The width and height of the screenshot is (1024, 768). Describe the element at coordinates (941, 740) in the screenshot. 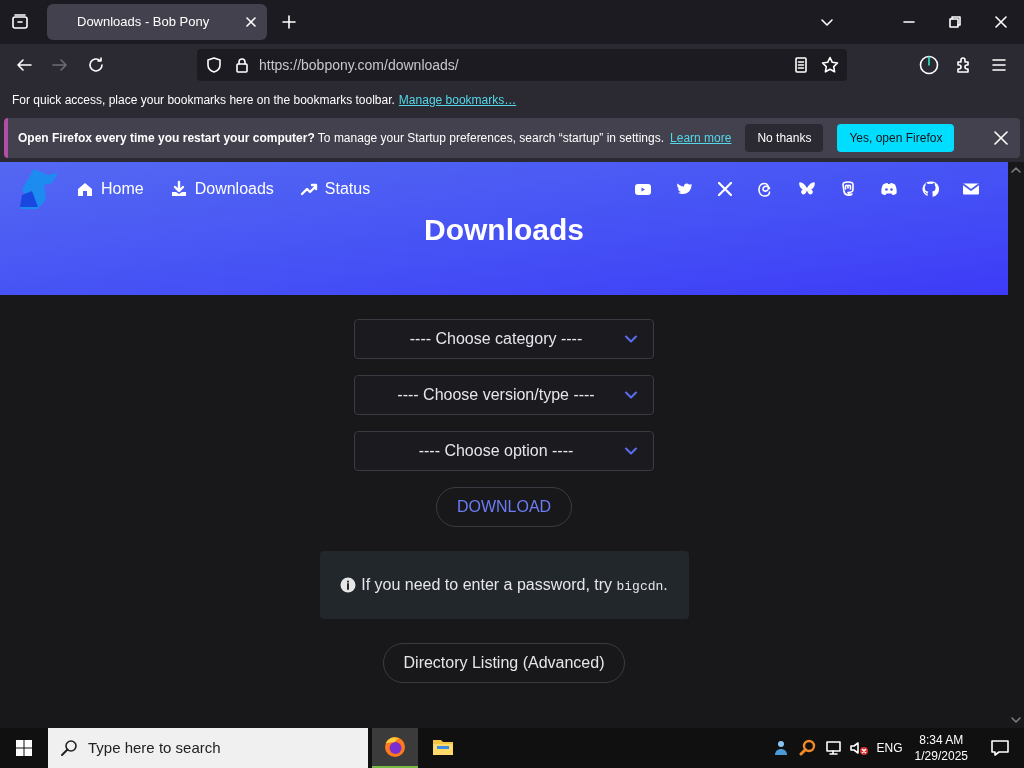

I see `clock-time: 8:34 AM` at that location.